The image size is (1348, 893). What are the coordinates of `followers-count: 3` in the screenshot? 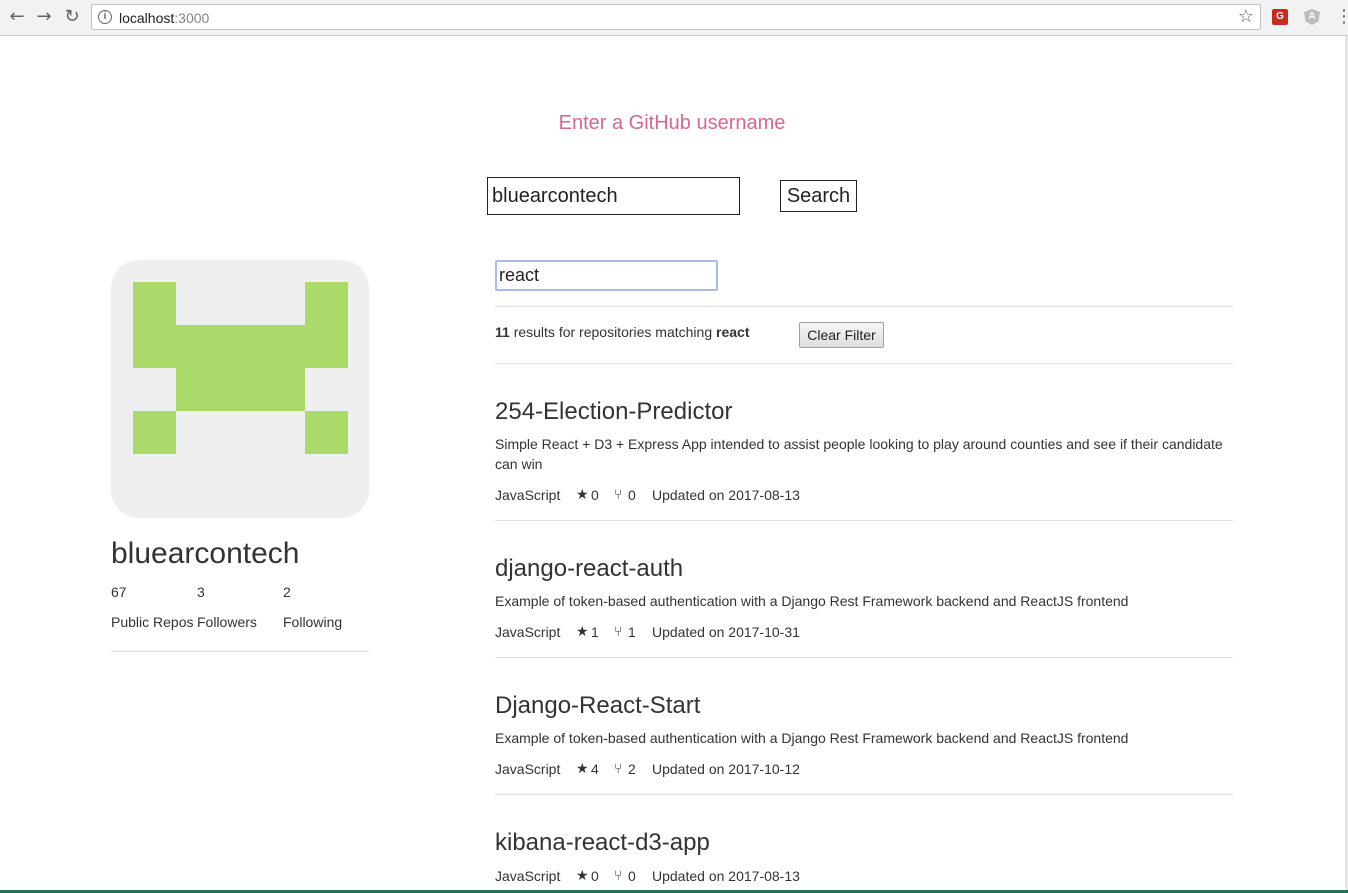 It's located at (201, 592).